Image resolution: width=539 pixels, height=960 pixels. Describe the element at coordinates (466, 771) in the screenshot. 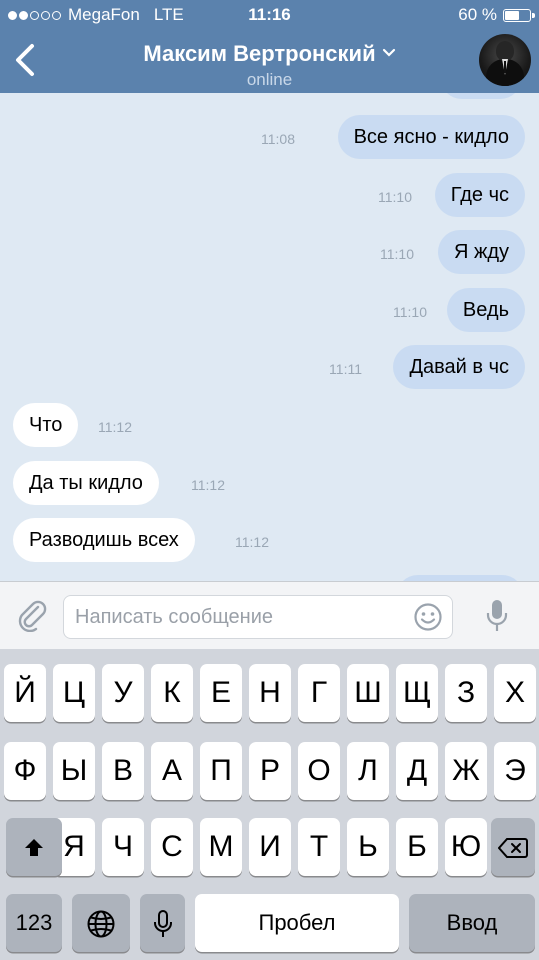

I see `key-row2-9: Ж` at that location.